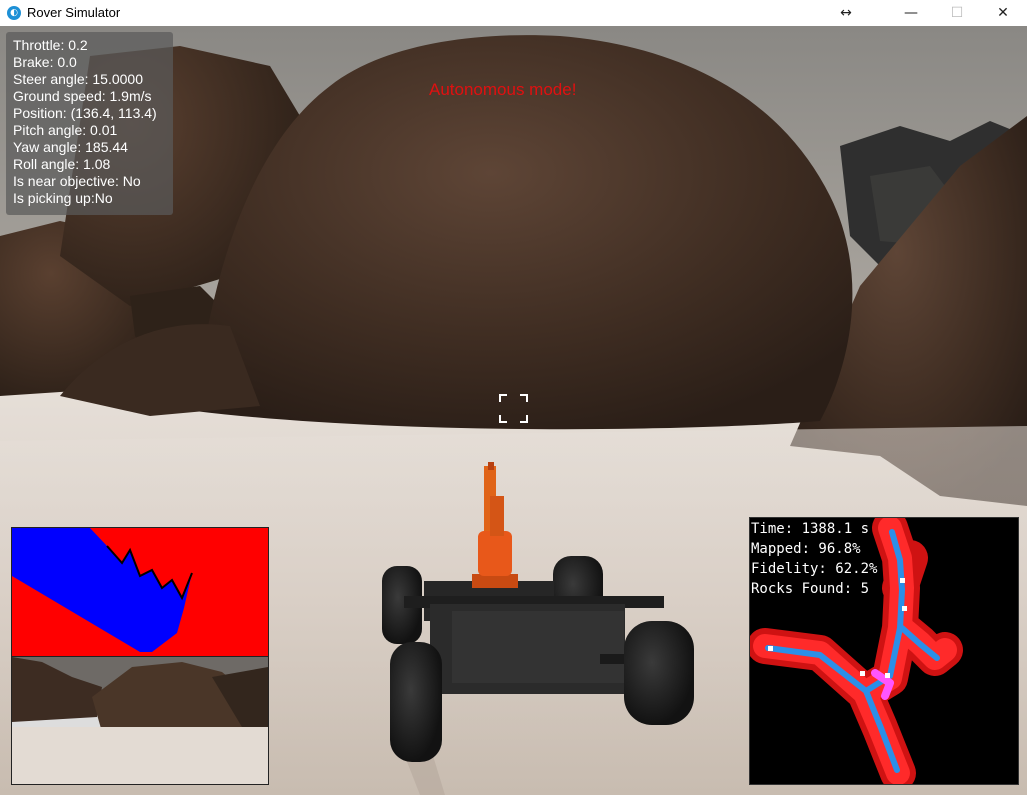 The height and width of the screenshot is (795, 1027). Describe the element at coordinates (65, 130) in the screenshot. I see `pitch-angle-readout: Pitch angle: 0.01` at that location.